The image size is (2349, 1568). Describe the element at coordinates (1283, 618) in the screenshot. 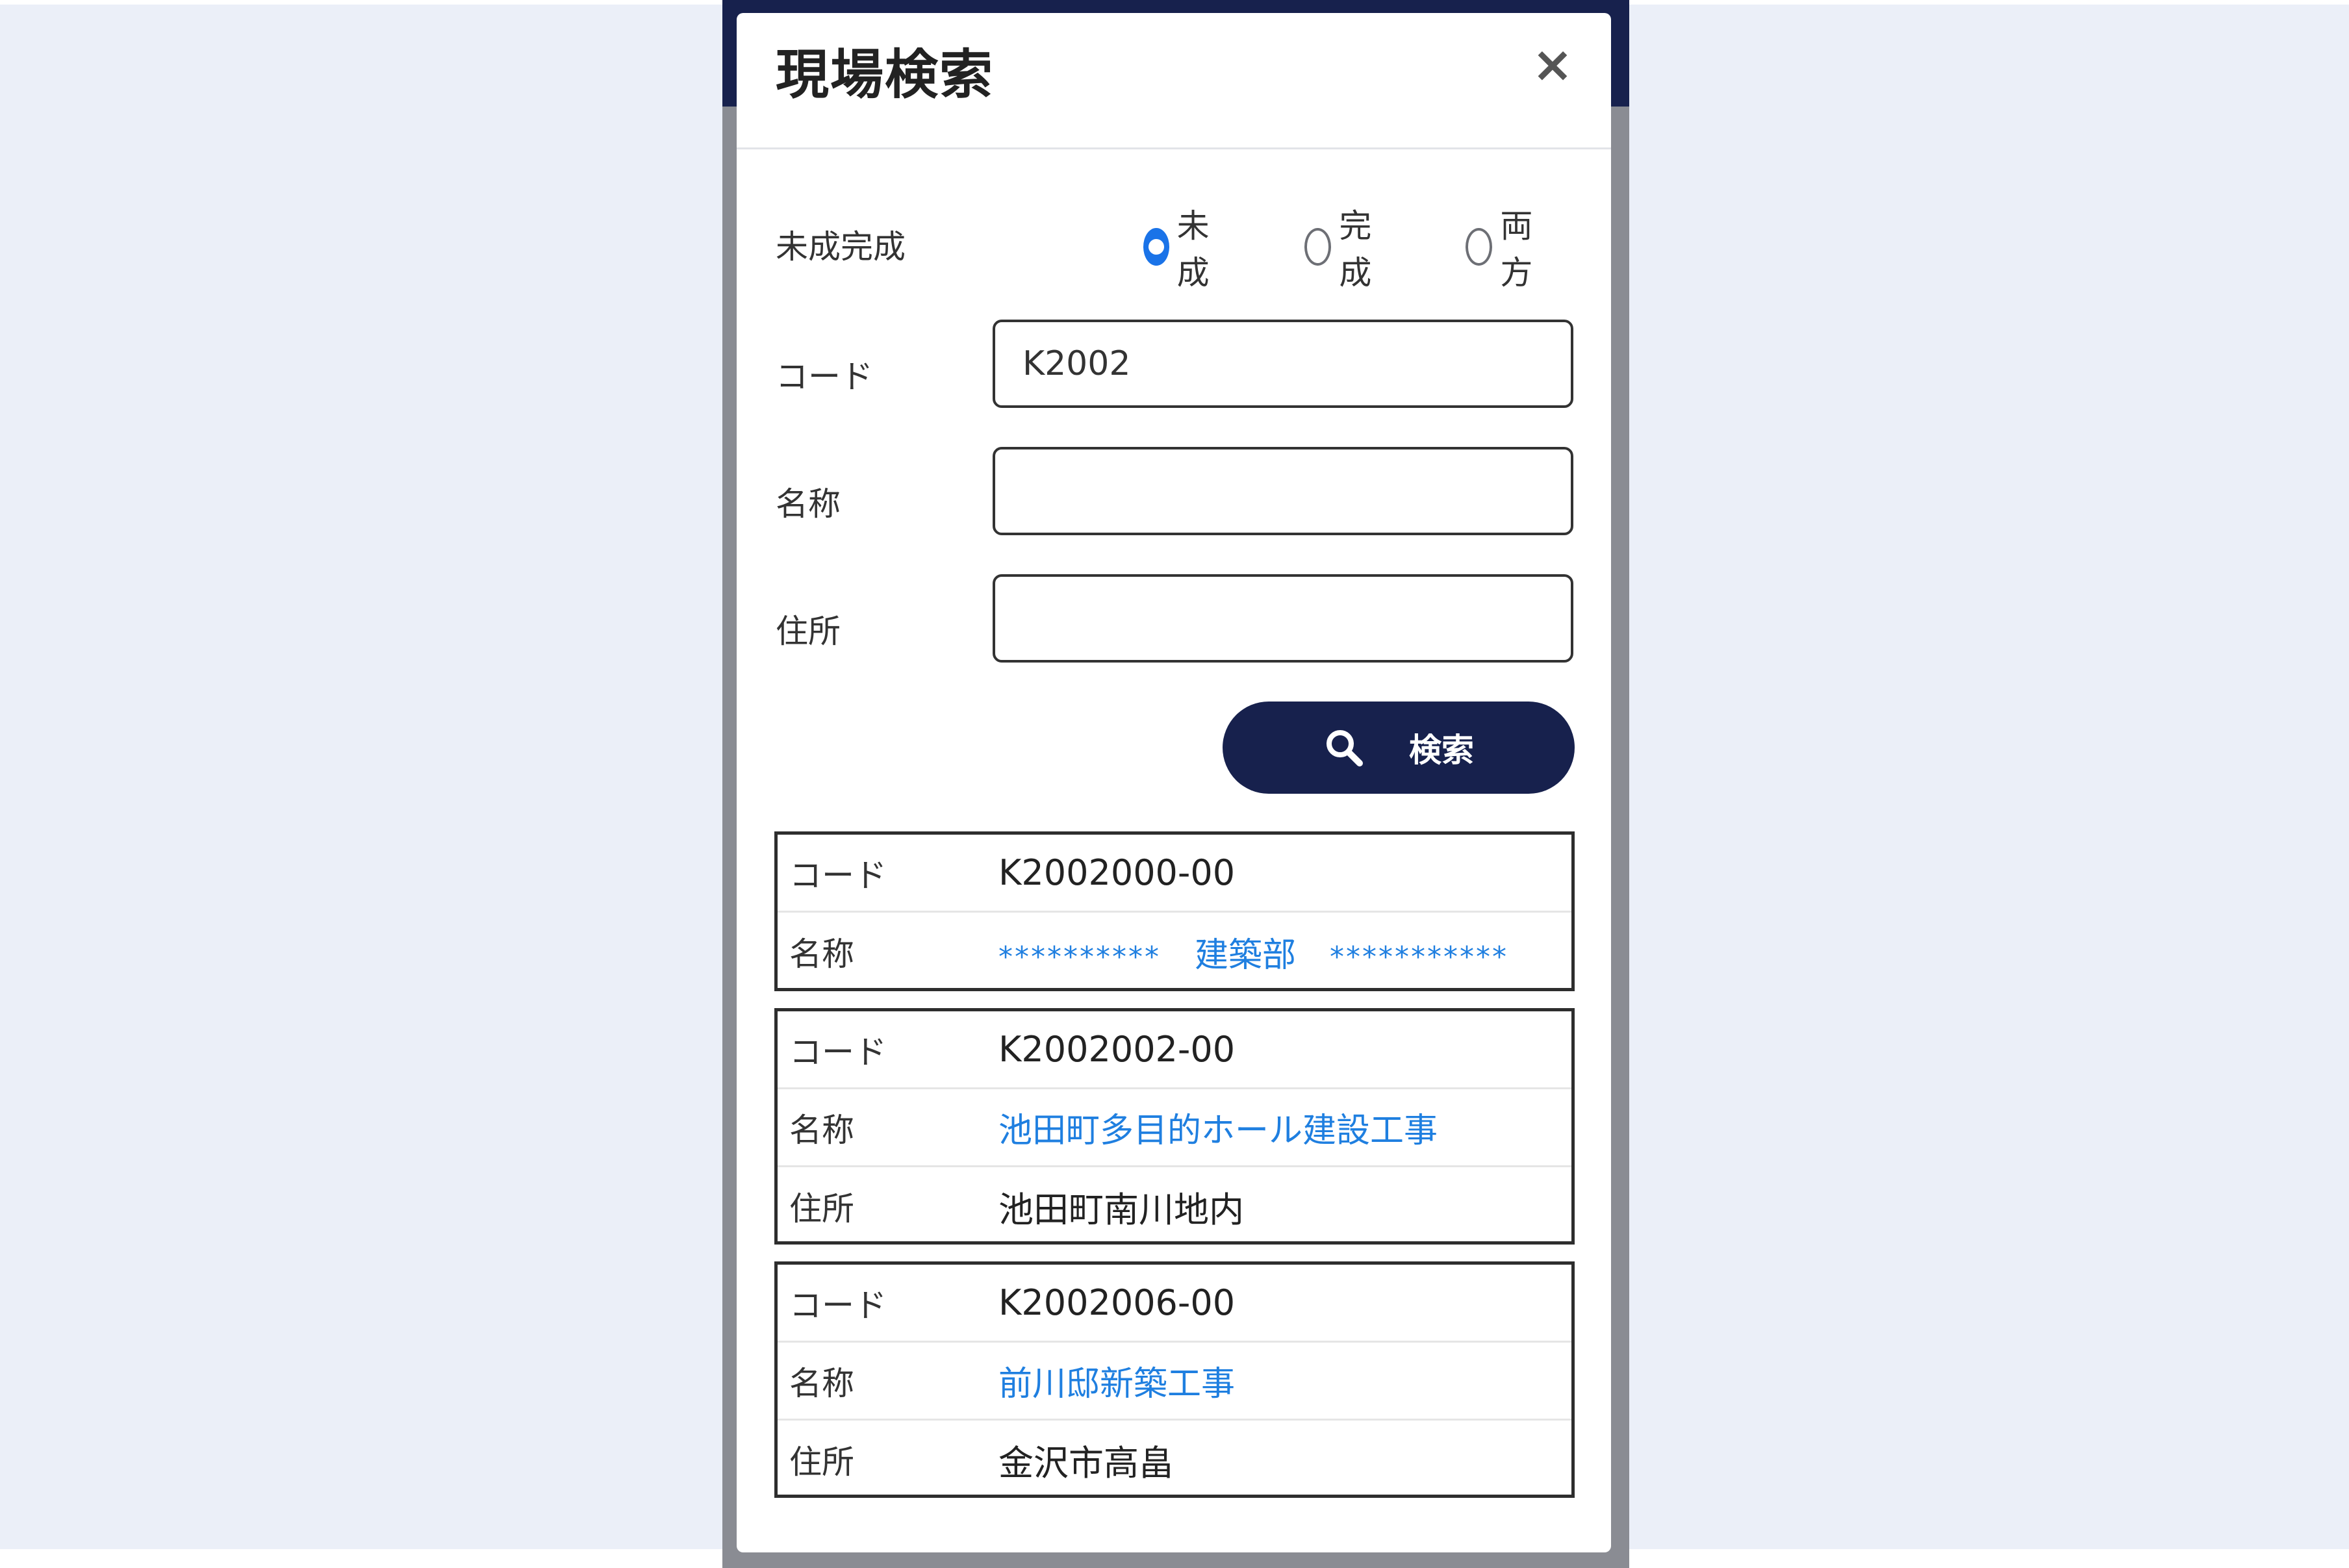

I see `address-input` at that location.